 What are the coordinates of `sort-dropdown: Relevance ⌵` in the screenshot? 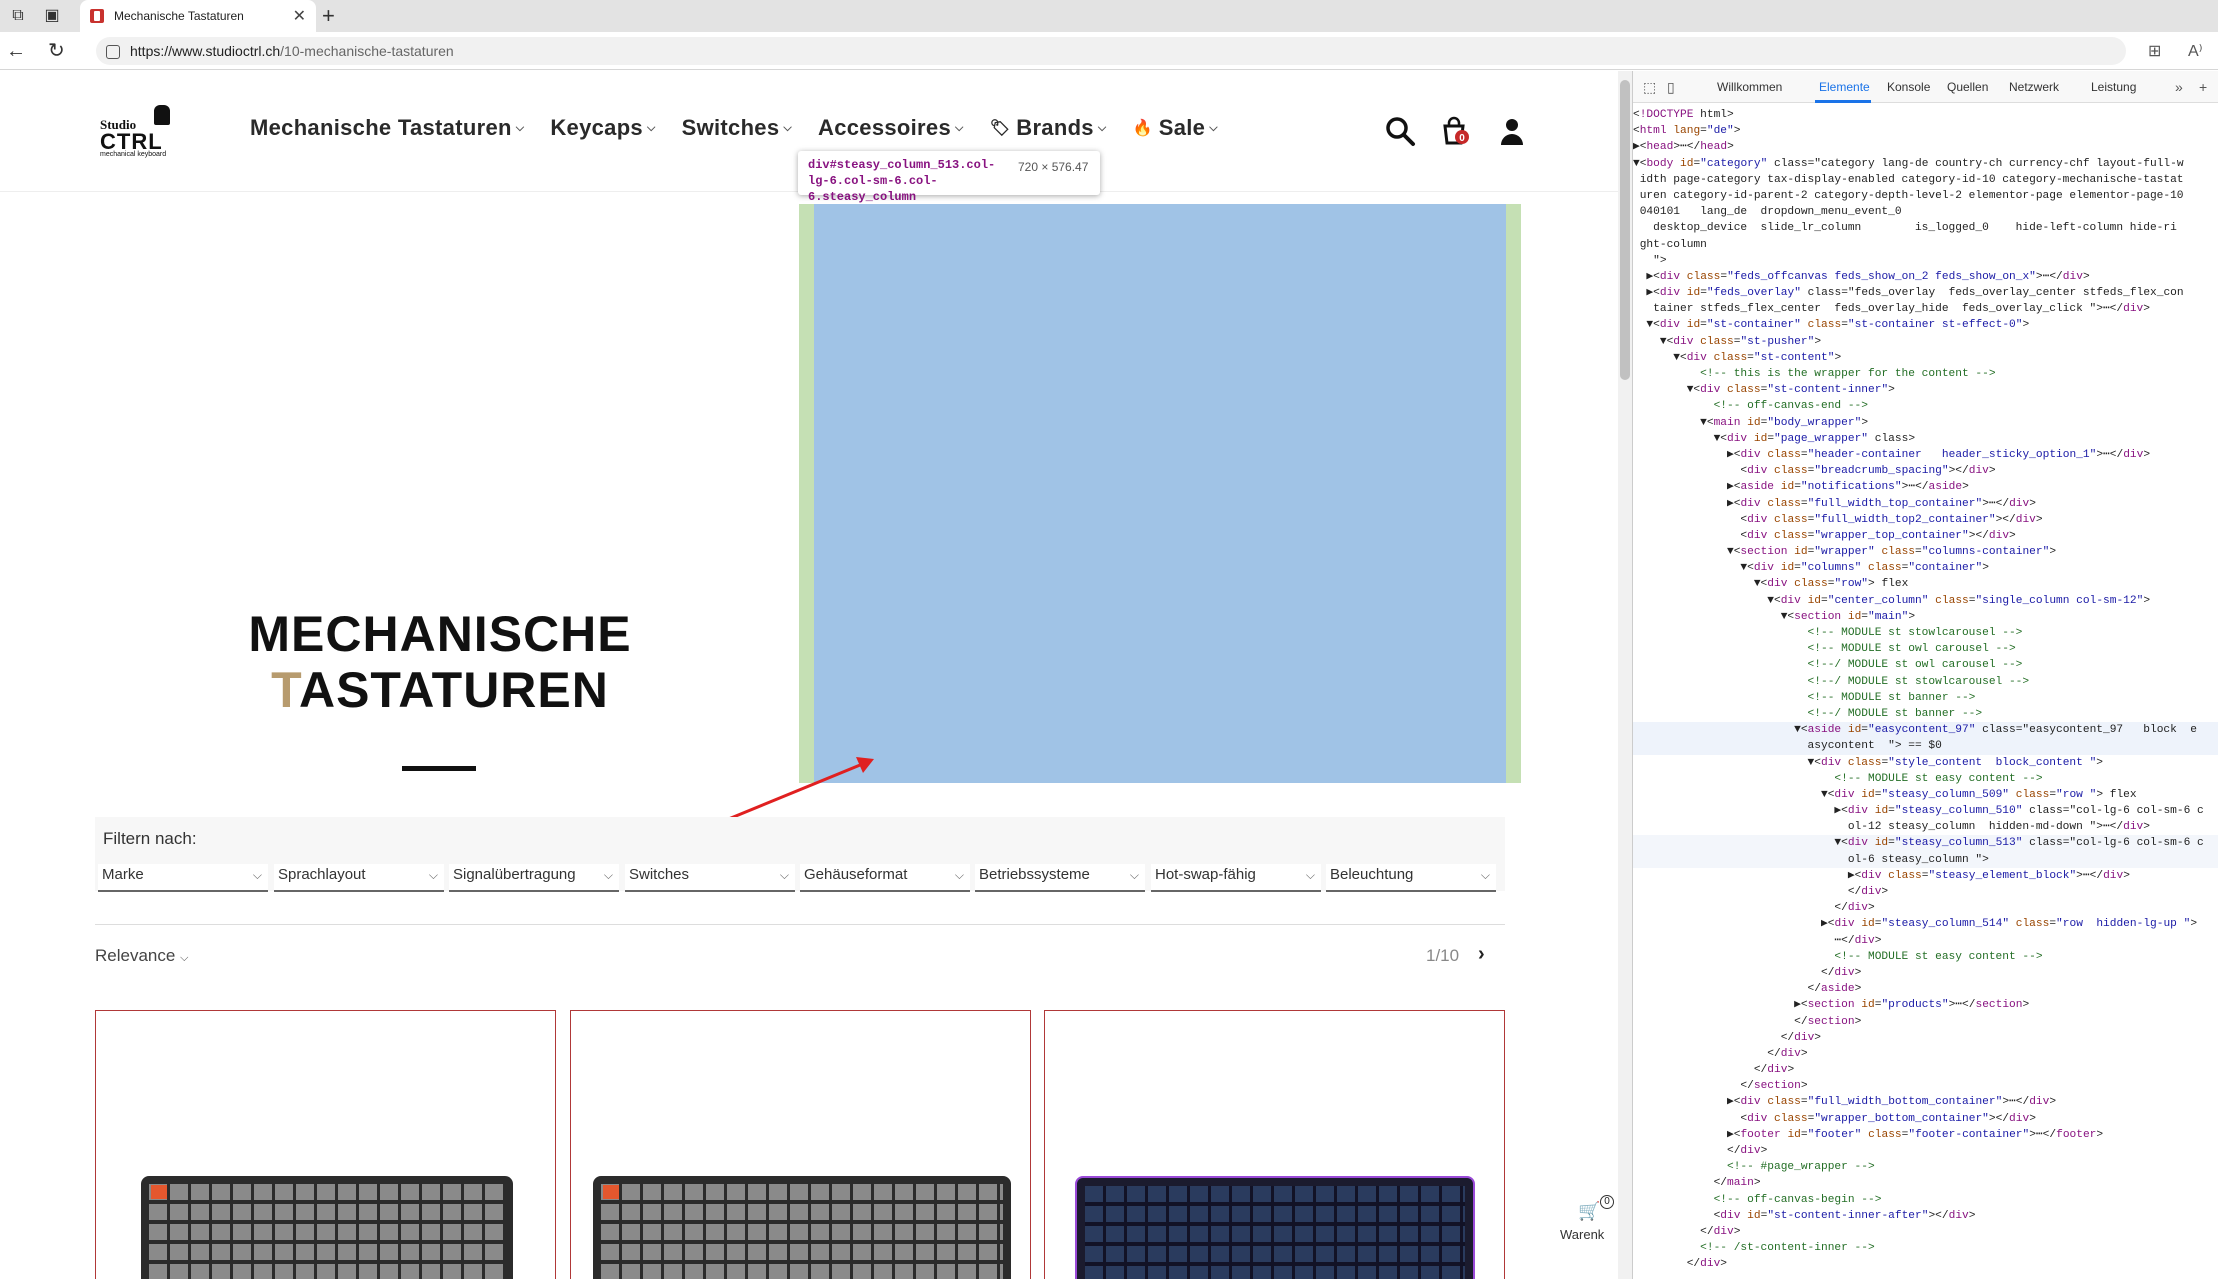 It's located at (141, 956).